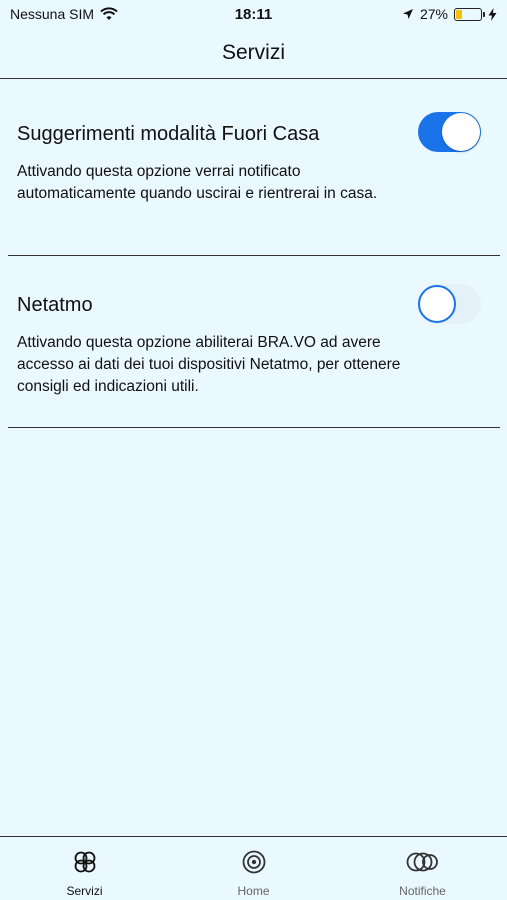 The height and width of the screenshot is (900, 507). What do you see at coordinates (422, 862) in the screenshot?
I see `notifications-icon` at bounding box center [422, 862].